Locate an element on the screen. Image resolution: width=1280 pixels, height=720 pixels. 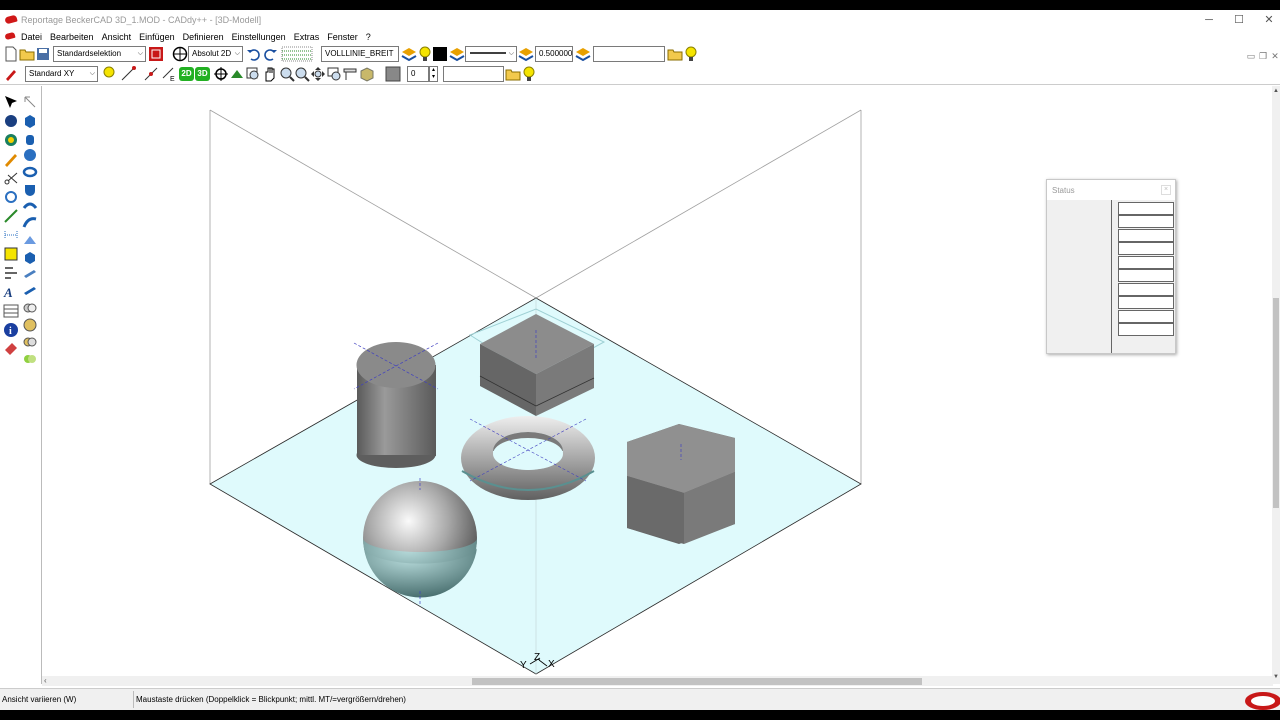
sweep-icon is located at coordinates (30, 223).